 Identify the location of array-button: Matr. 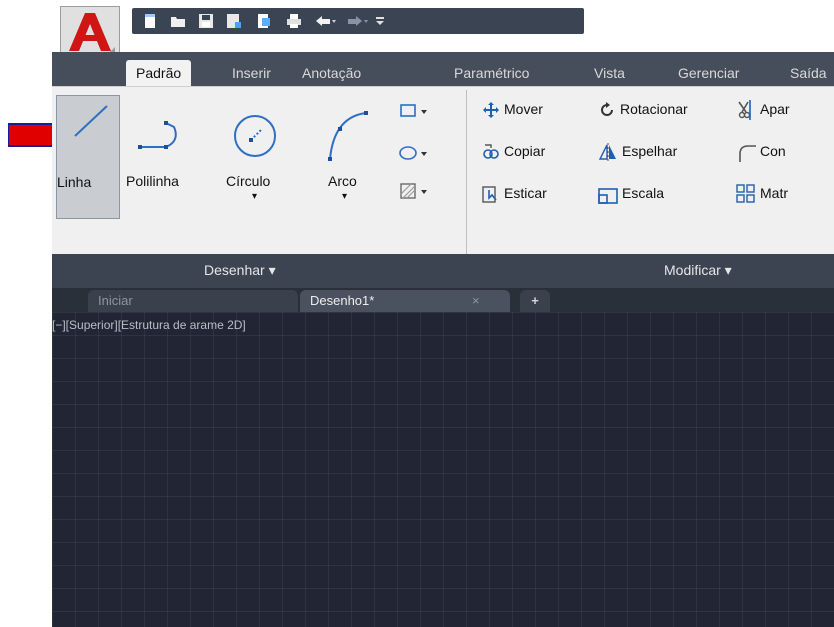
(785, 195).